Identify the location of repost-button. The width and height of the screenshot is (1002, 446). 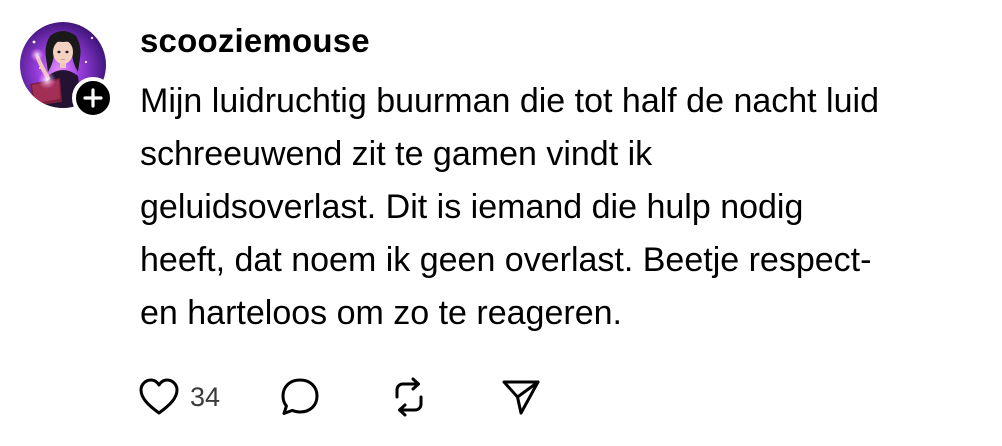
(409, 397).